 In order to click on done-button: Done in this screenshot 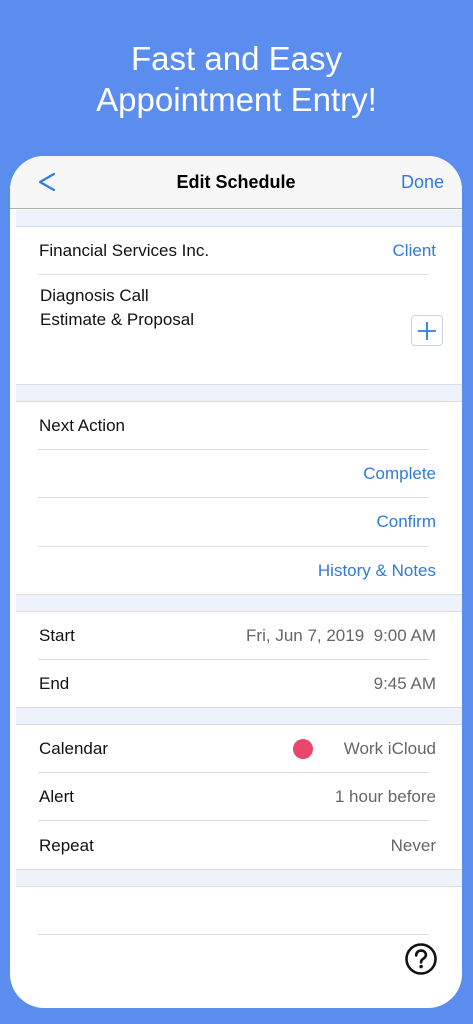, I will do `click(422, 182)`.